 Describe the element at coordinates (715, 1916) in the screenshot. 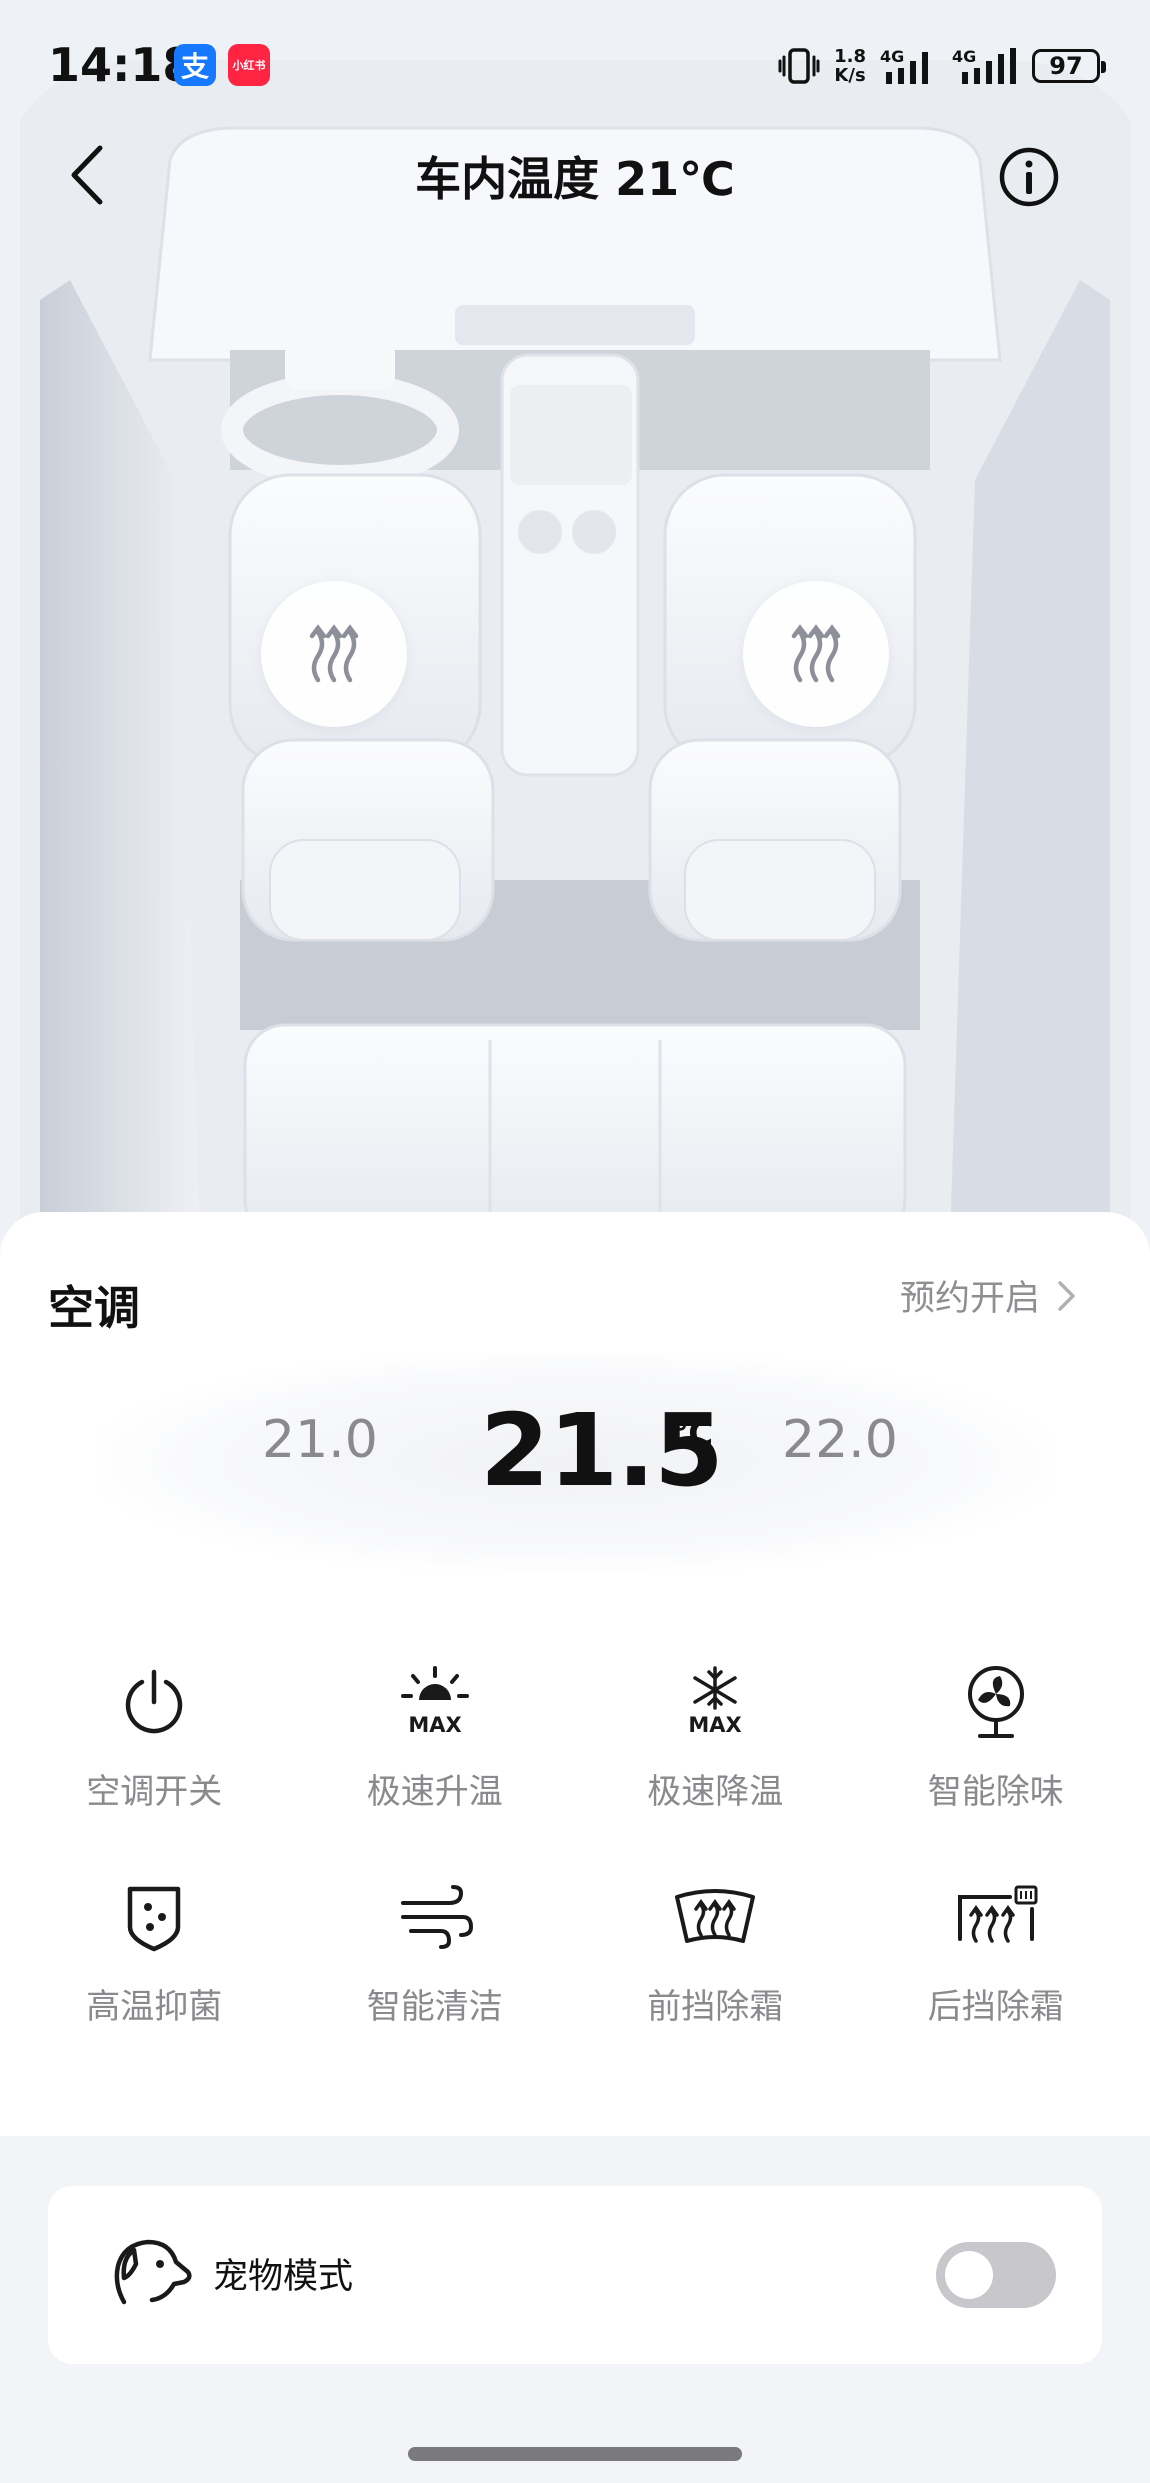

I see `front-defrost-icon` at that location.